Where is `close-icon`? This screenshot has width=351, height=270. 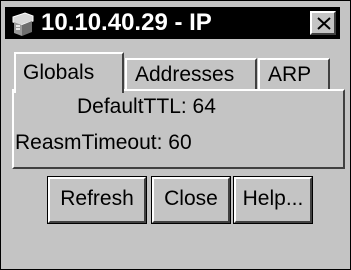 close-icon is located at coordinates (324, 23).